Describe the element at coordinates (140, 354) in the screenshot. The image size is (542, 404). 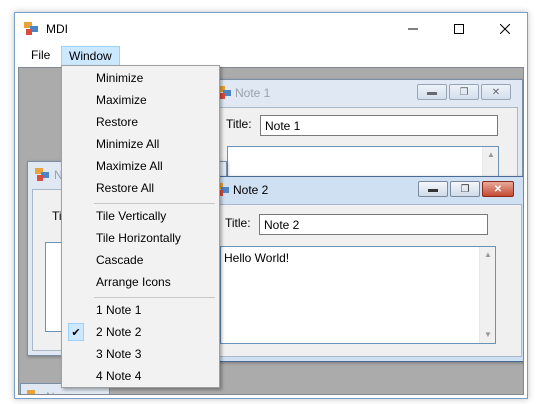
I see `menu-item-window-3: 3 Note 3` at that location.